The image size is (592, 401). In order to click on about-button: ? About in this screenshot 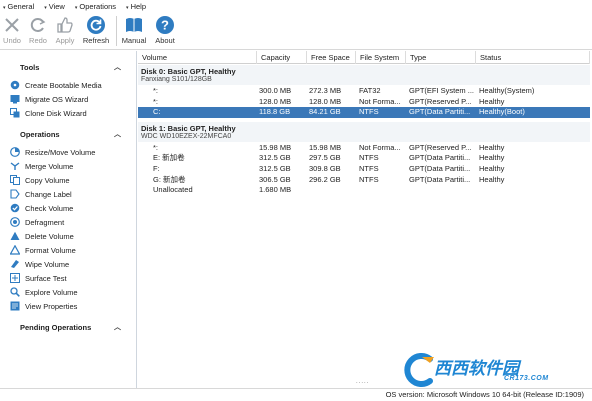, I will do `click(165, 31)`.